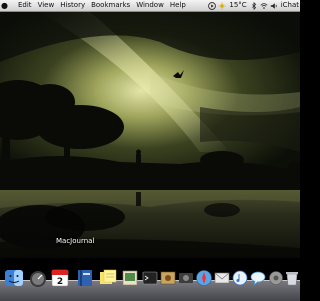 Image resolution: width=320 pixels, height=301 pixels. Describe the element at coordinates (110, 5) in the screenshot. I see `menu-bookmarks: Bookmarks` at that location.